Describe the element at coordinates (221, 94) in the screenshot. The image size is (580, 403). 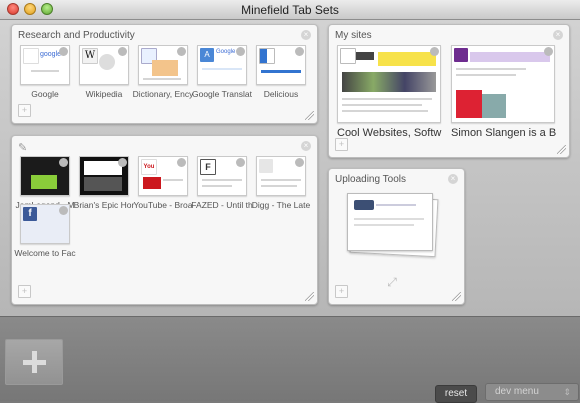
I see `tab-label: Google Translat` at that location.